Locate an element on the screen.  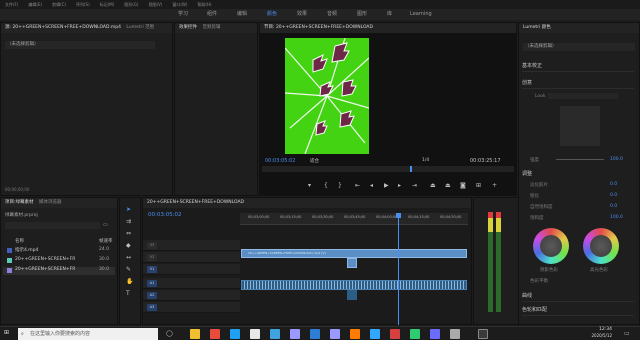
photoshop-icon is located at coordinates (375, 334).